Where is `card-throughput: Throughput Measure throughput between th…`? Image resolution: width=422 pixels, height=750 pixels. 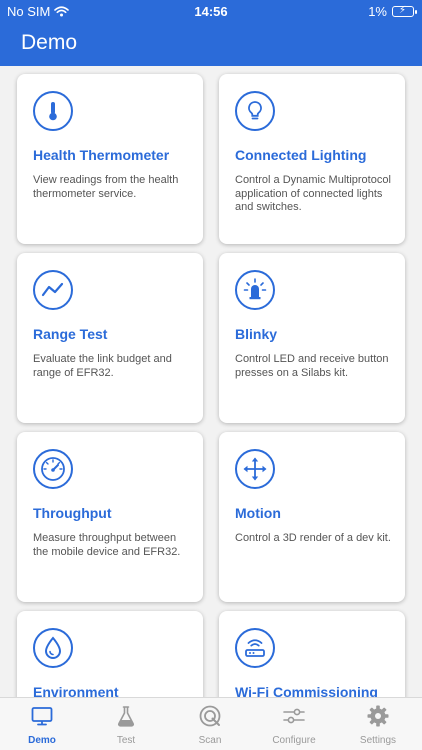 card-throughput: Throughput Measure throughput between th… is located at coordinates (110, 517).